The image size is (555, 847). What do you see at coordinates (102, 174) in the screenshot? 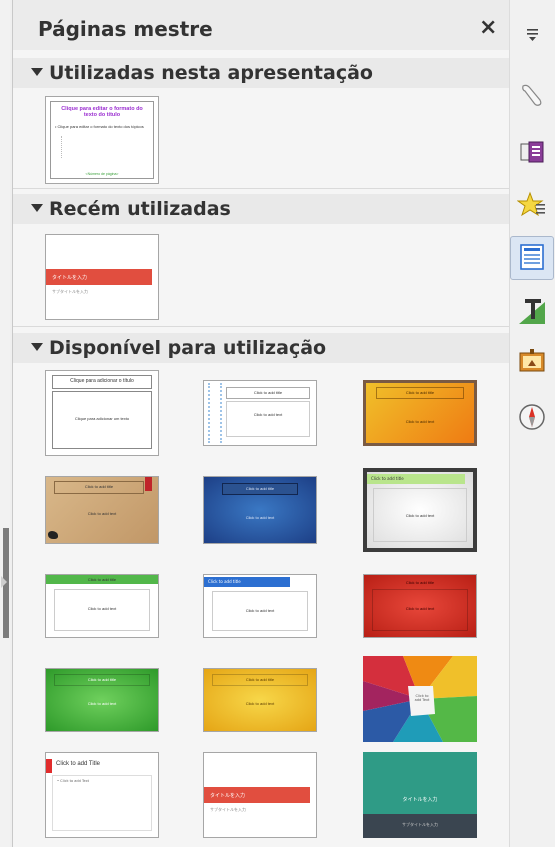
I see `thumb-footer: <Número de página>` at bounding box center [102, 174].